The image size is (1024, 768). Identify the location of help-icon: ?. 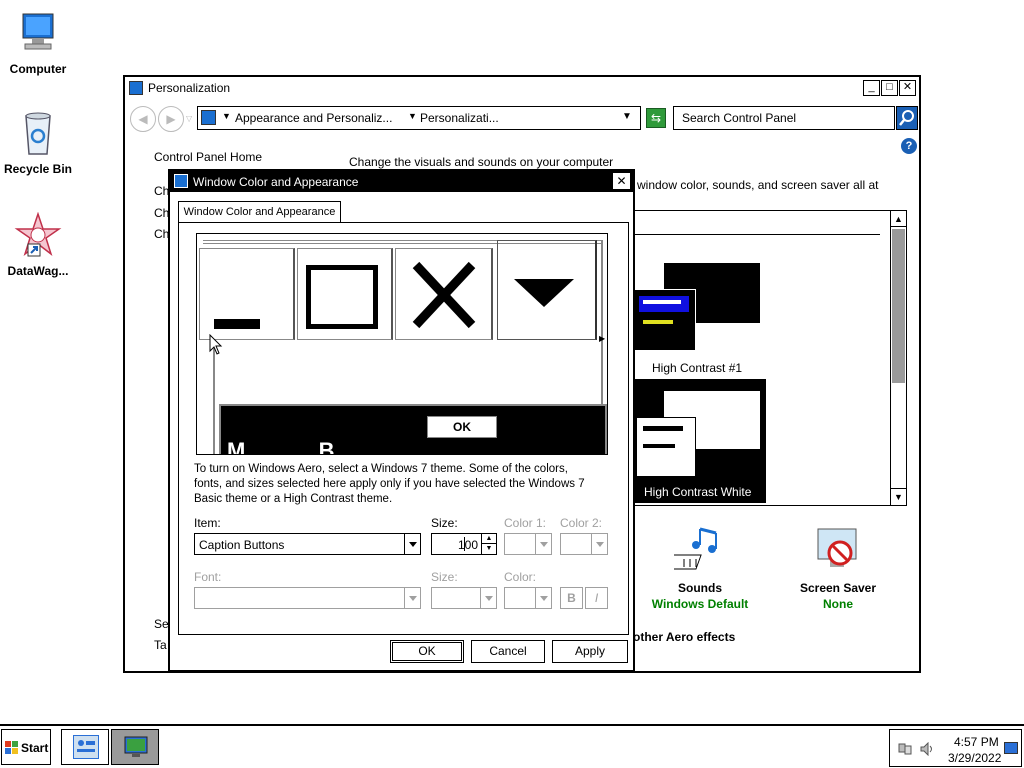
(909, 146).